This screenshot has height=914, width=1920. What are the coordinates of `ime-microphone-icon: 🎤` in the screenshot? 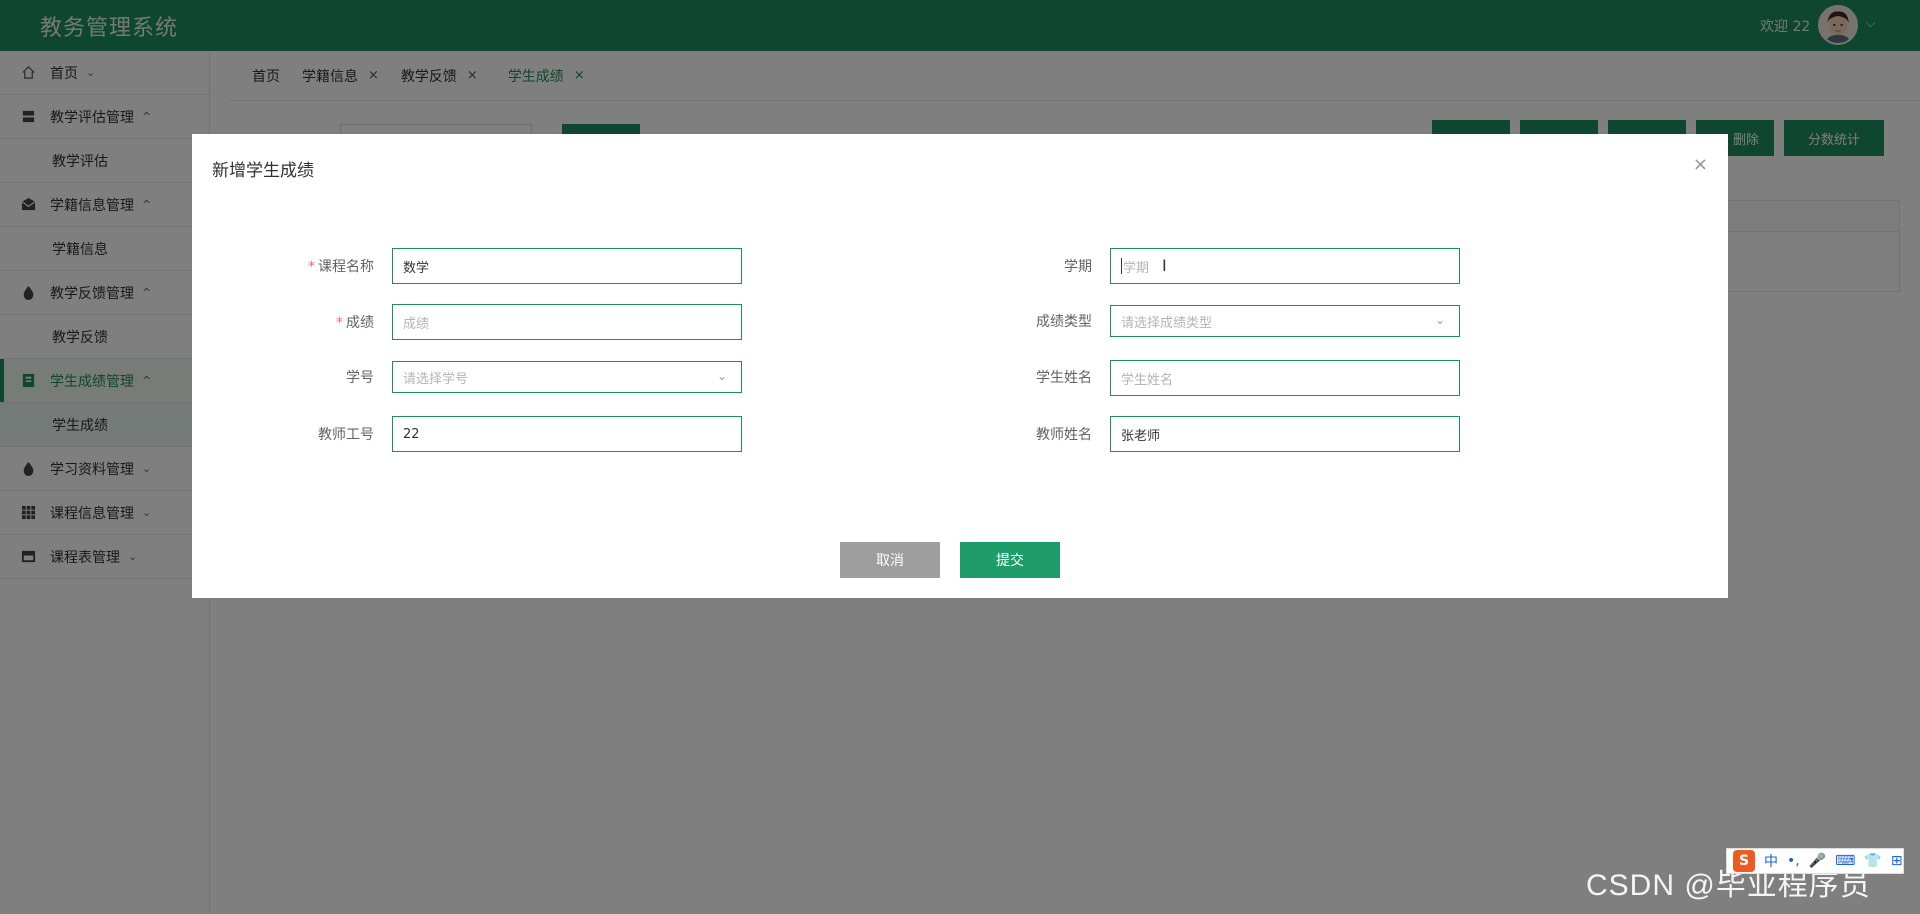 It's located at (1817, 861).